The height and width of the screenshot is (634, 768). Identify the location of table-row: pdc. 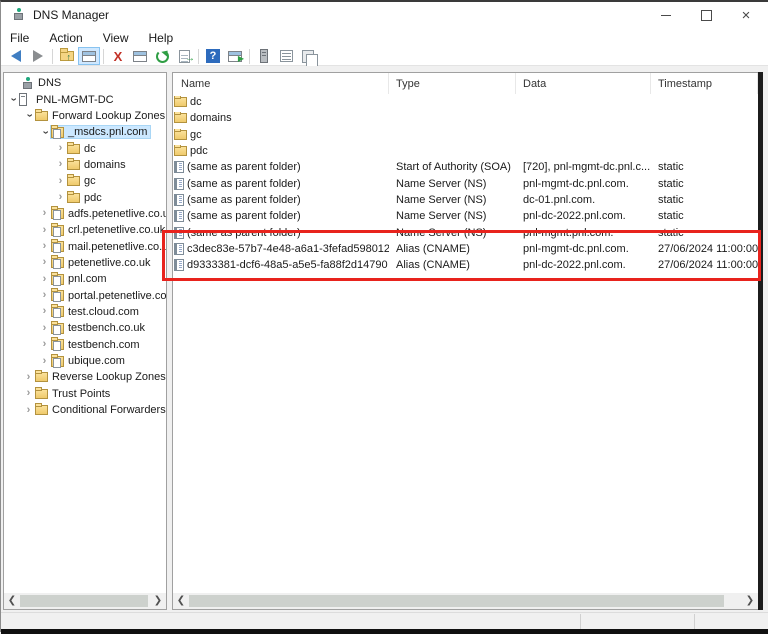
(465, 151).